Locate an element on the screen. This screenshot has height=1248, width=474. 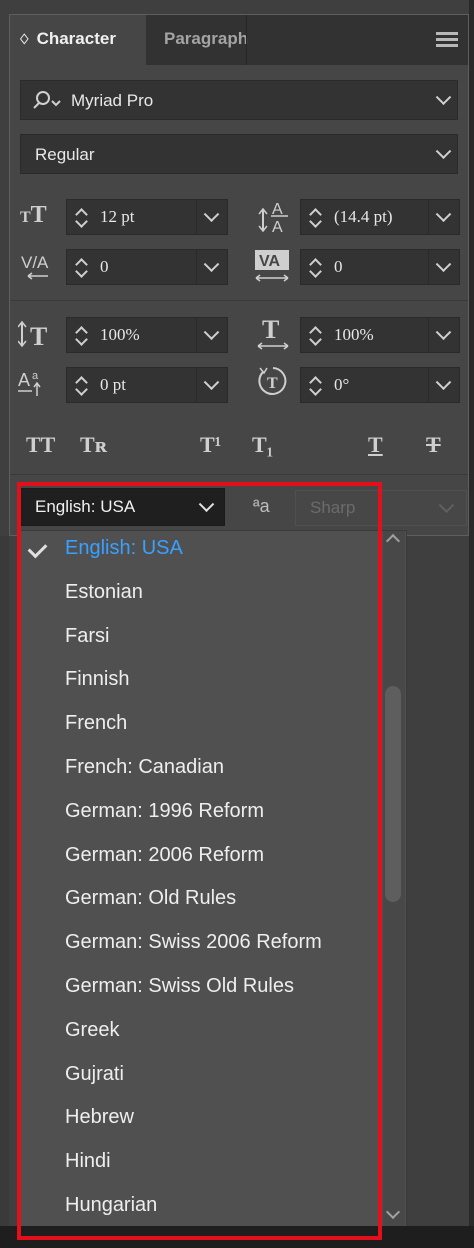
language-value: English: USA is located at coordinates (85, 506).